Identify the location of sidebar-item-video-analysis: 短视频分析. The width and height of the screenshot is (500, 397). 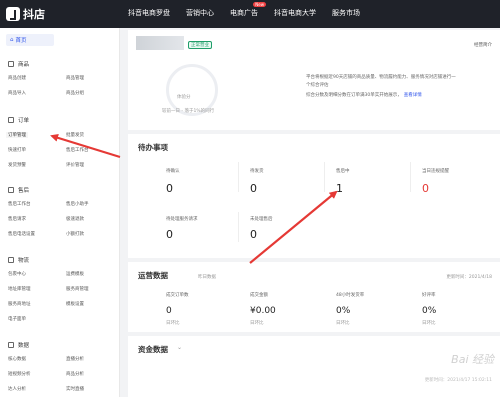
(19, 374).